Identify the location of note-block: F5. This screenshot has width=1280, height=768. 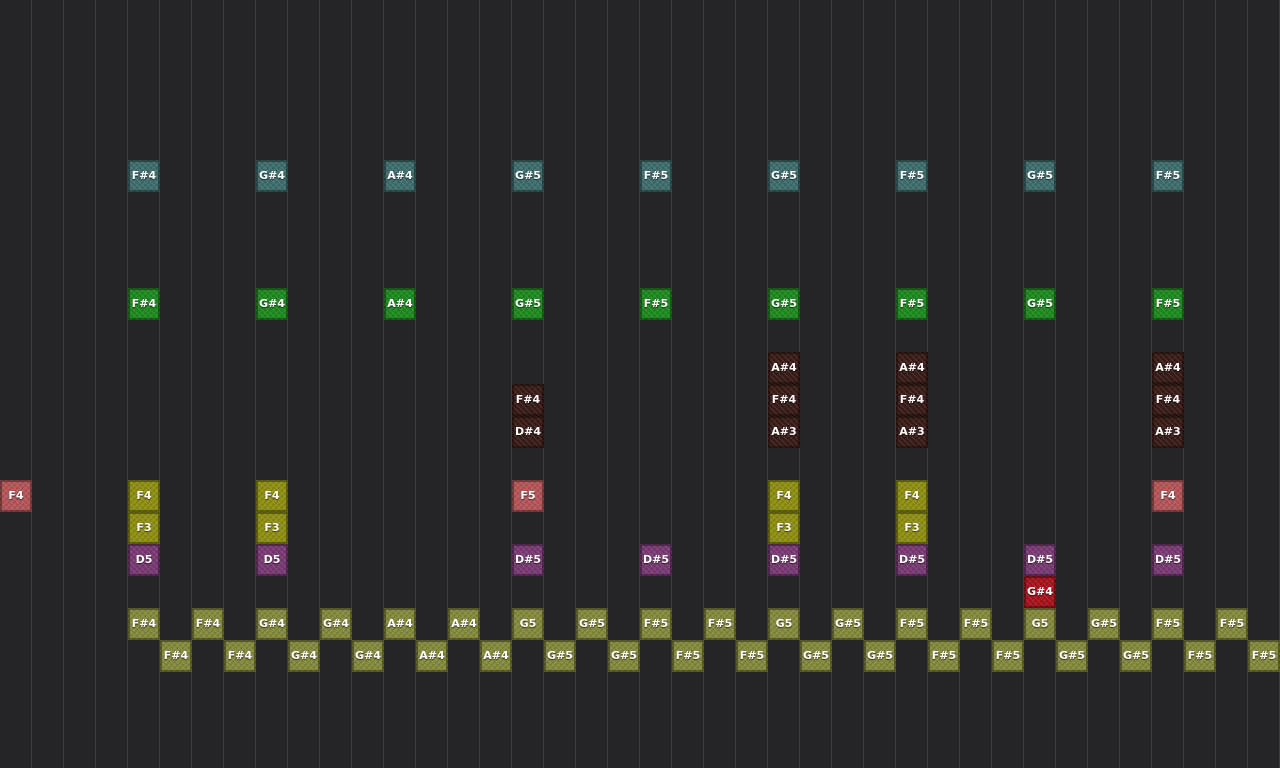
(528, 496).